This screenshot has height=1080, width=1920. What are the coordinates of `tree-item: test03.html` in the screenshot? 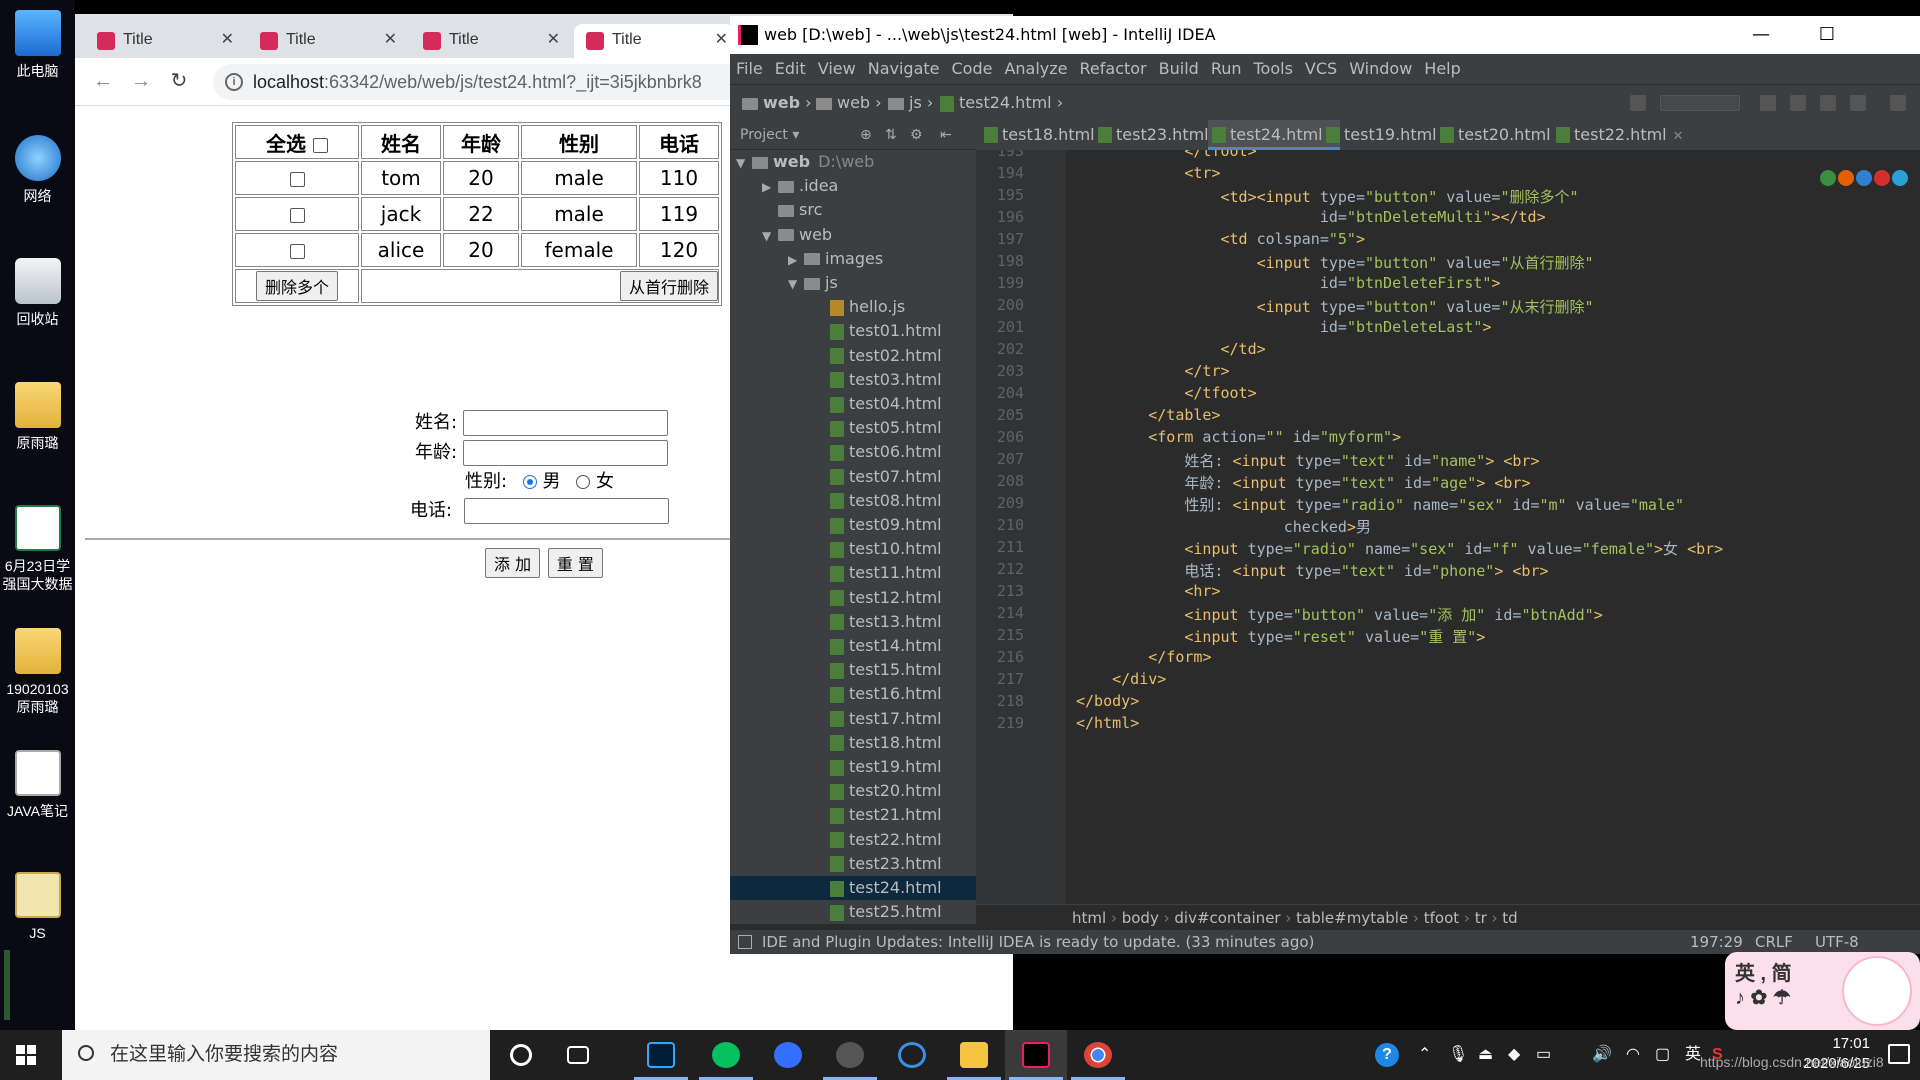 It's located at (853, 380).